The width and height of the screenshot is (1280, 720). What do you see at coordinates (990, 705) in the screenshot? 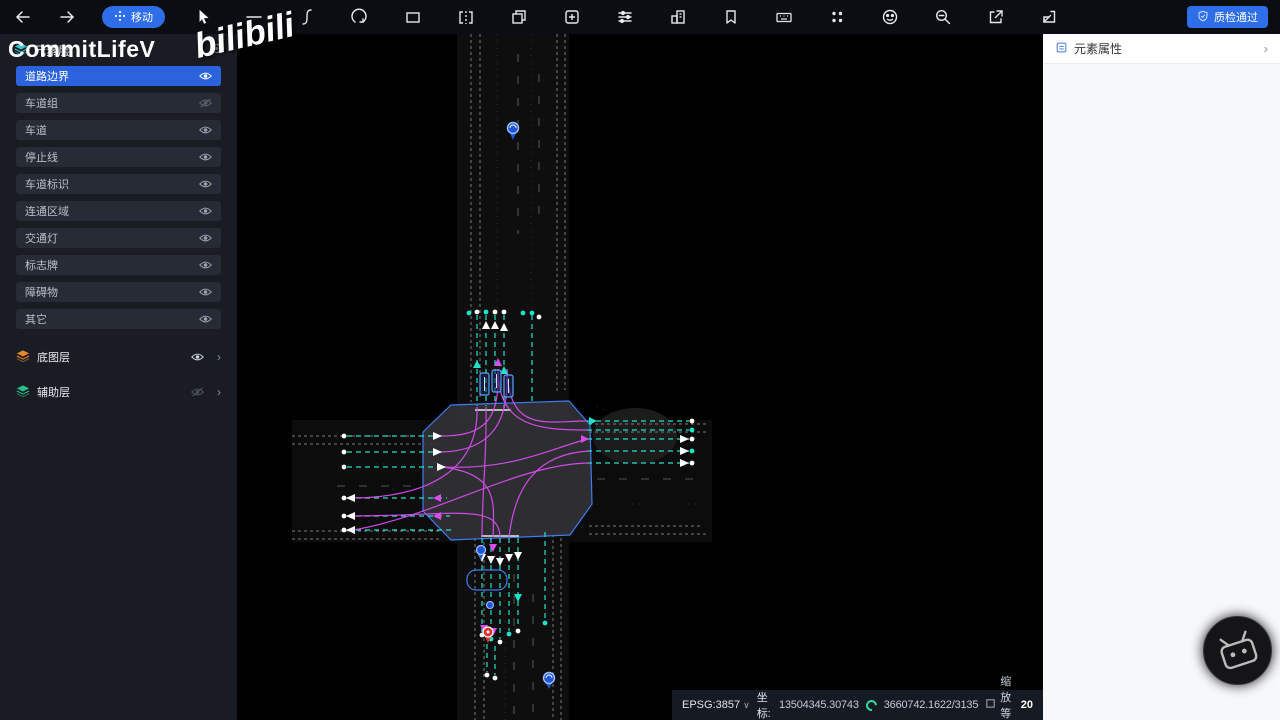
I see `zoom-level-icon` at bounding box center [990, 705].